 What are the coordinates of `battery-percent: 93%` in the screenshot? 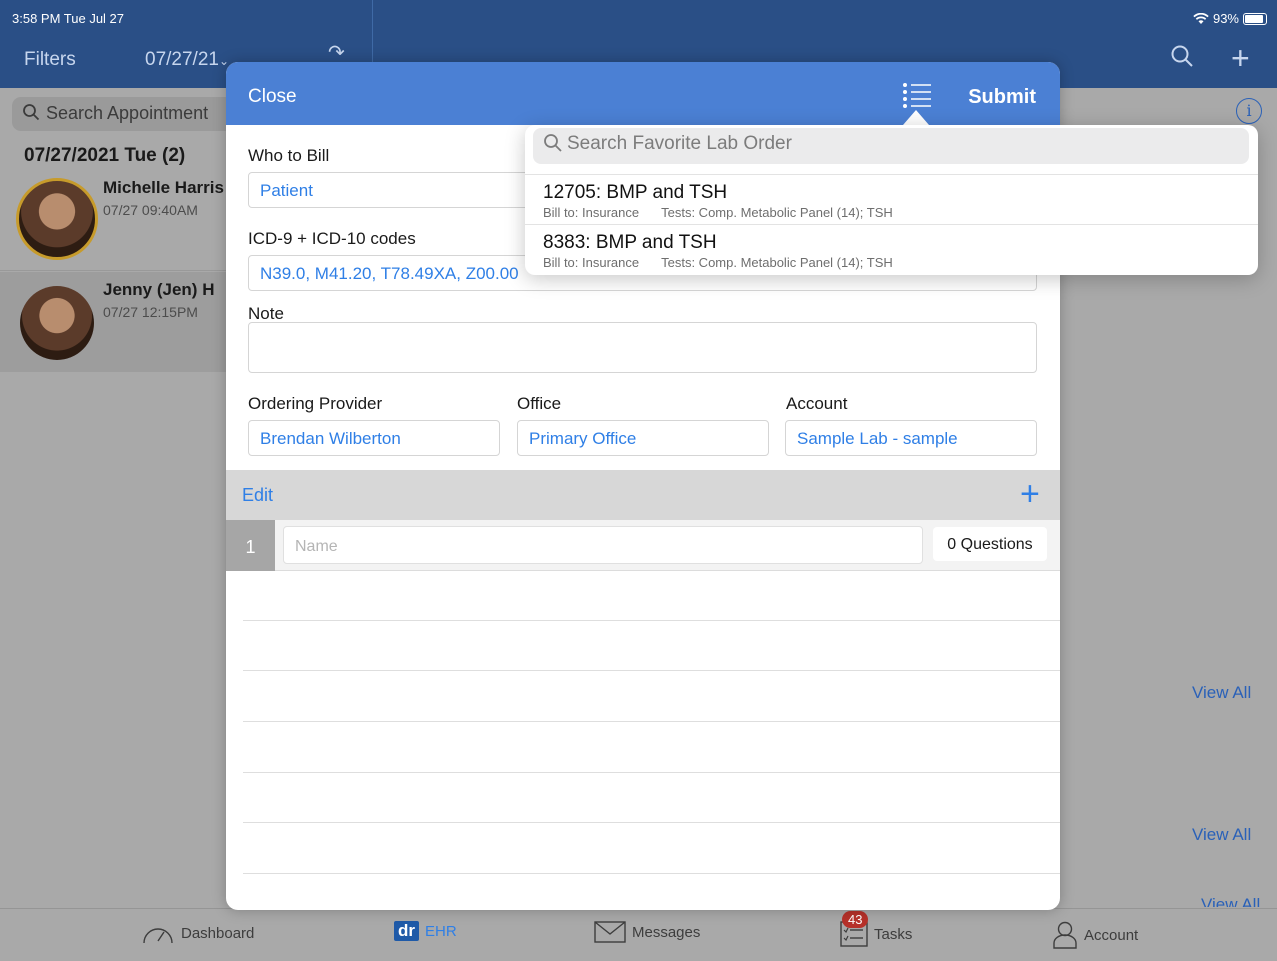 It's located at (1225, 18).